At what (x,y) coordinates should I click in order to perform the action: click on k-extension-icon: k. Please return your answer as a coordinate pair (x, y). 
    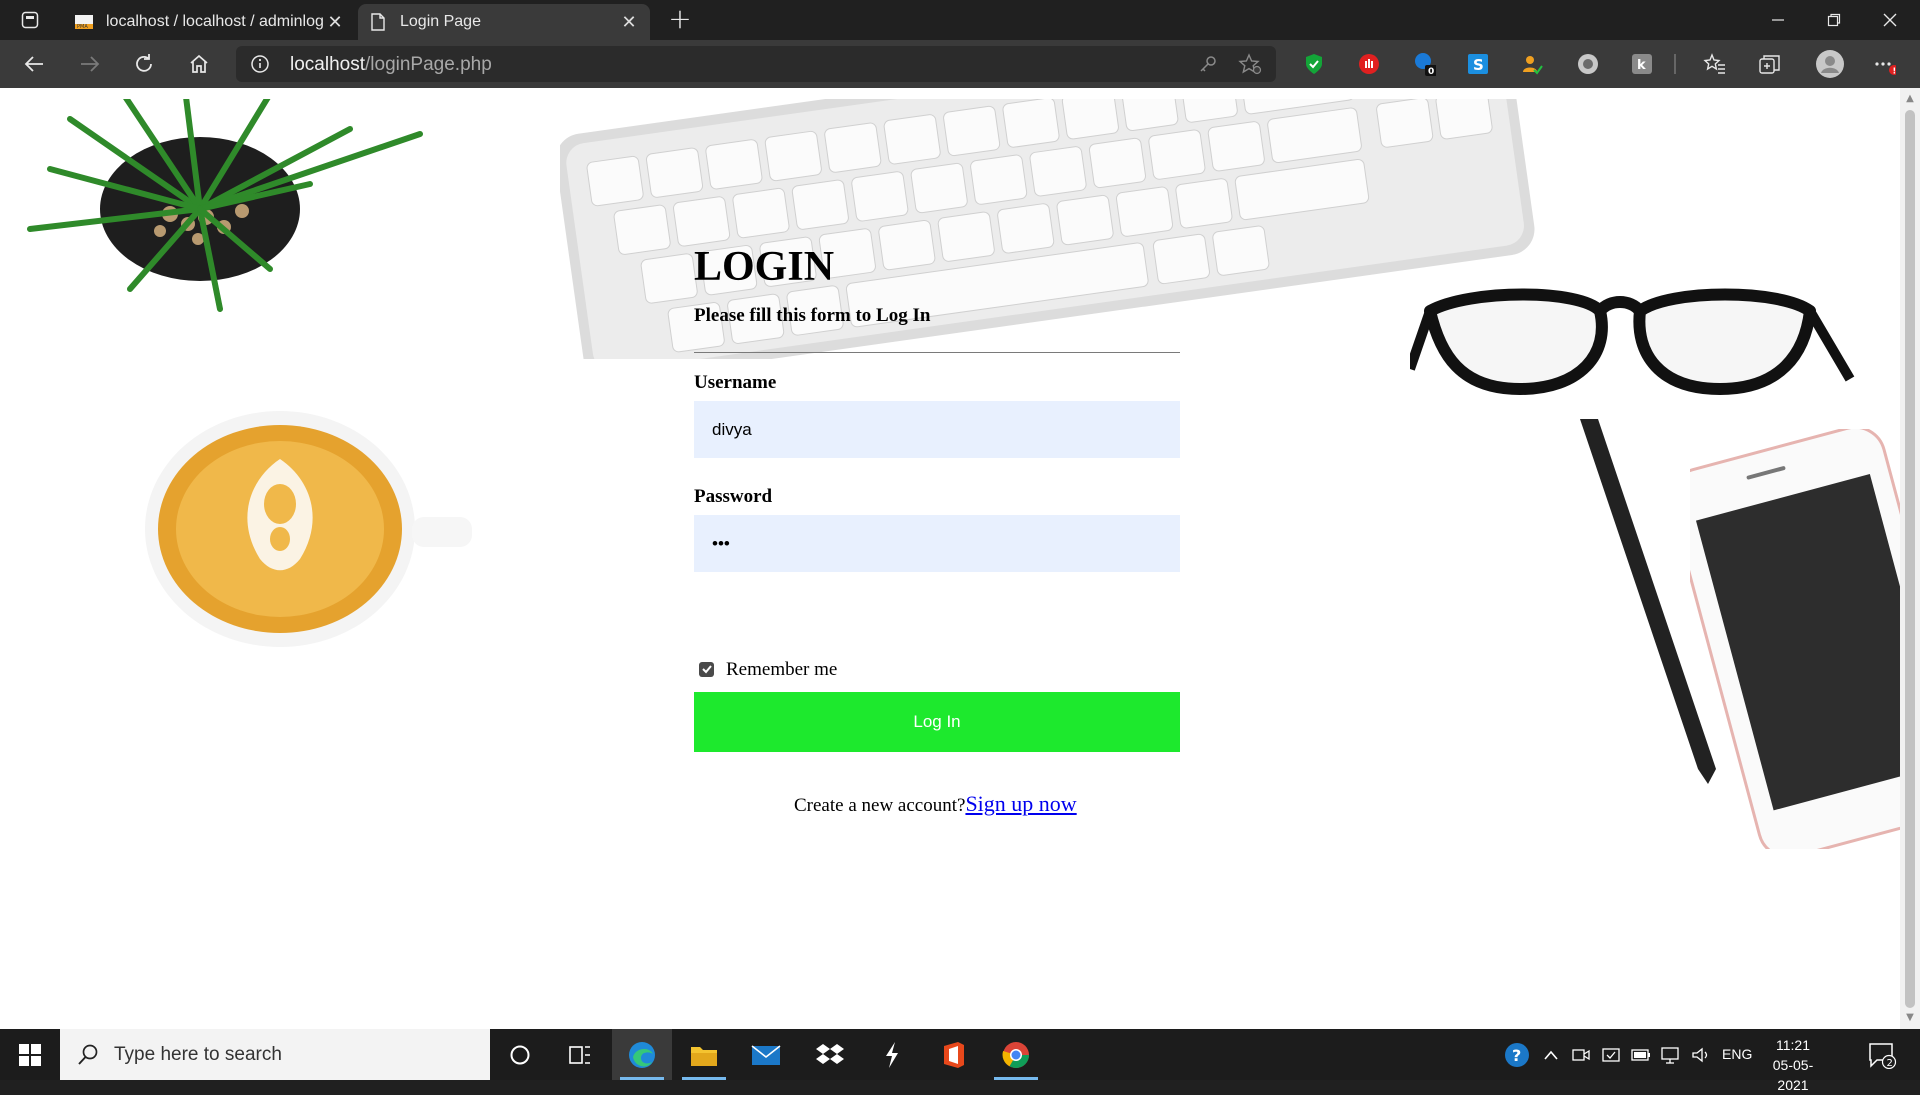
    Looking at the image, I should click on (1642, 64).